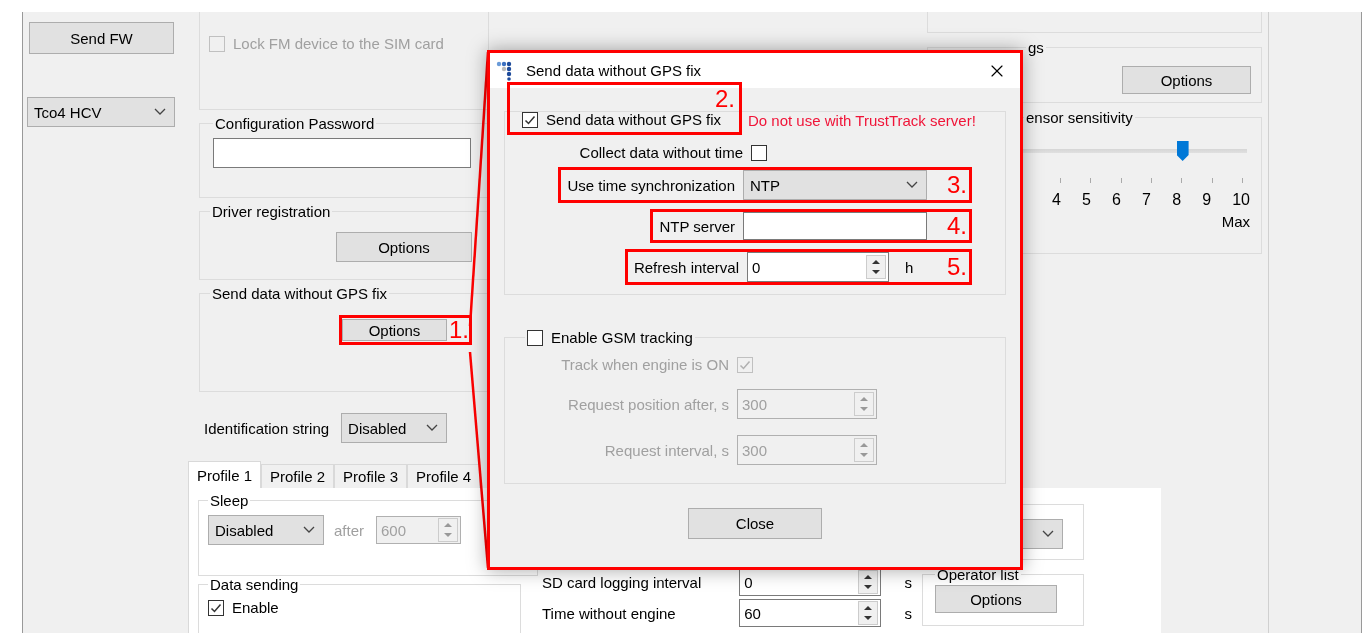 This screenshot has height=633, width=1368. I want to click on warning-text: Do not use with TrustTrack server!, so click(862, 120).